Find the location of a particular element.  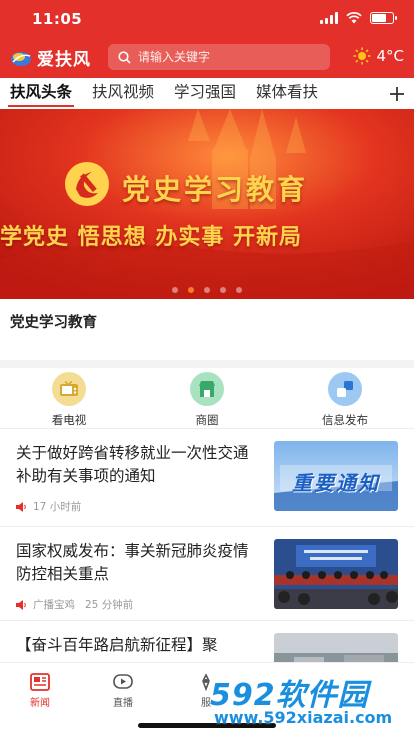

shop-icon is located at coordinates (207, 389).